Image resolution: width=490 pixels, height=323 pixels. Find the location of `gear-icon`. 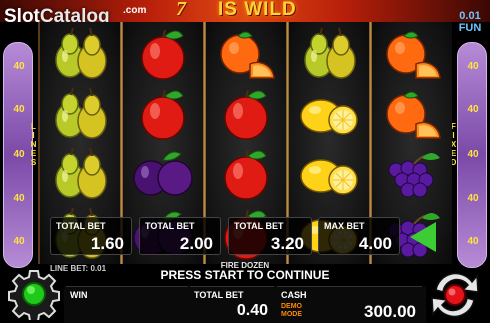

gear-icon is located at coordinates (34, 296).